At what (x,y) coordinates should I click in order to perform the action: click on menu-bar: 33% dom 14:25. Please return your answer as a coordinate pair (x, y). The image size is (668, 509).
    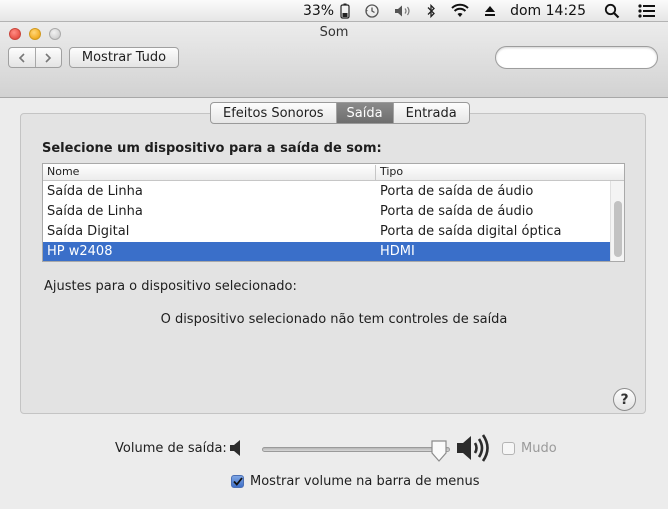
    Looking at the image, I should click on (334, 11).